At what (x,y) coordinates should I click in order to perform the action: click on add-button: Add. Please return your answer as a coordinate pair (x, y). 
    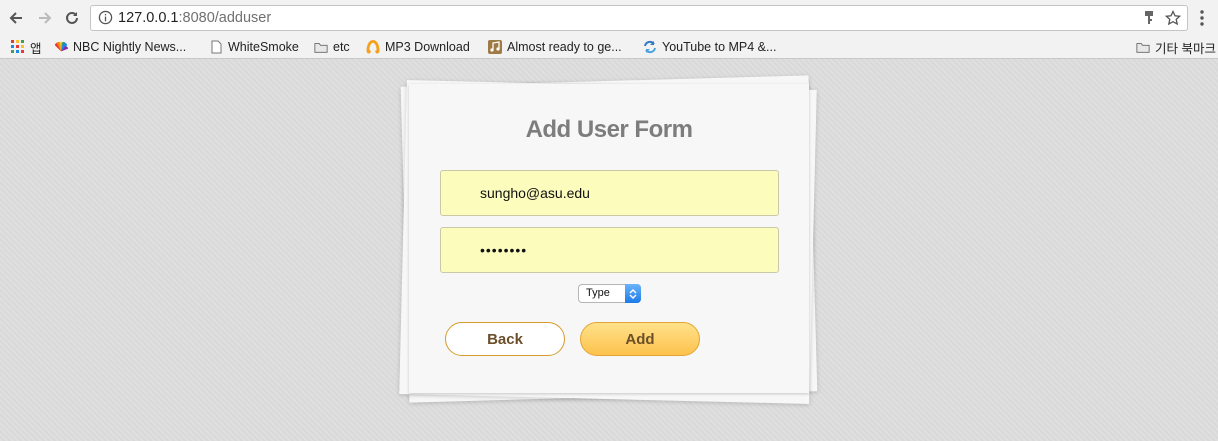
    Looking at the image, I should click on (640, 339).